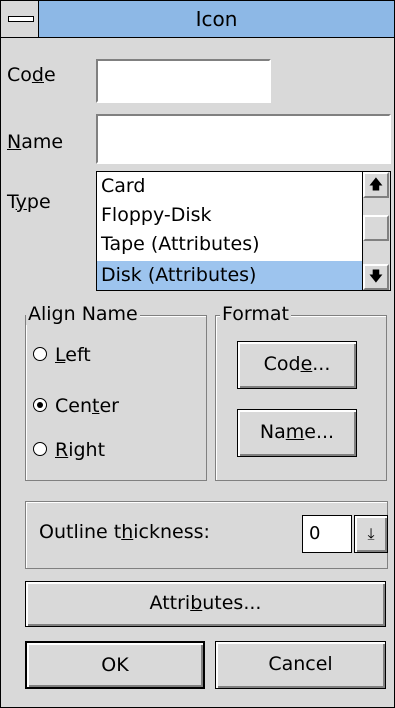 The image size is (395, 708). I want to click on type-scrollbar: 🡅 🡇, so click(376, 231).